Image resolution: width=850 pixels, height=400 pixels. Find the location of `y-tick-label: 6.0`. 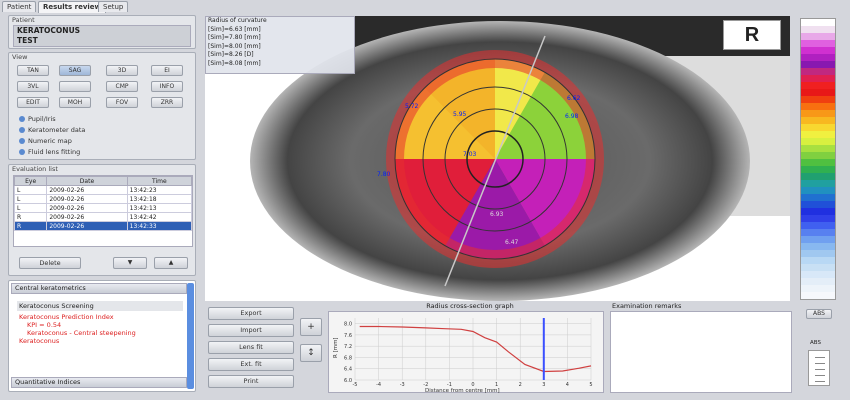

y-tick-label: 6.0 is located at coordinates (348, 381).